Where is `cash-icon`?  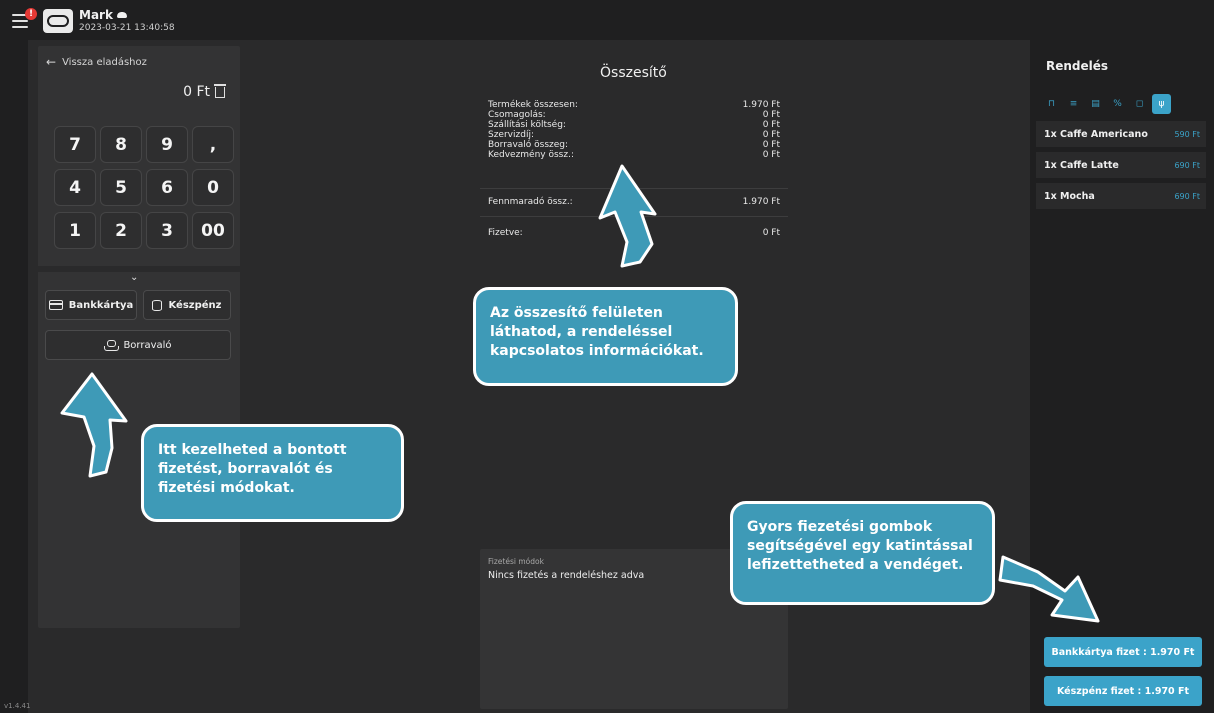 cash-icon is located at coordinates (157, 305).